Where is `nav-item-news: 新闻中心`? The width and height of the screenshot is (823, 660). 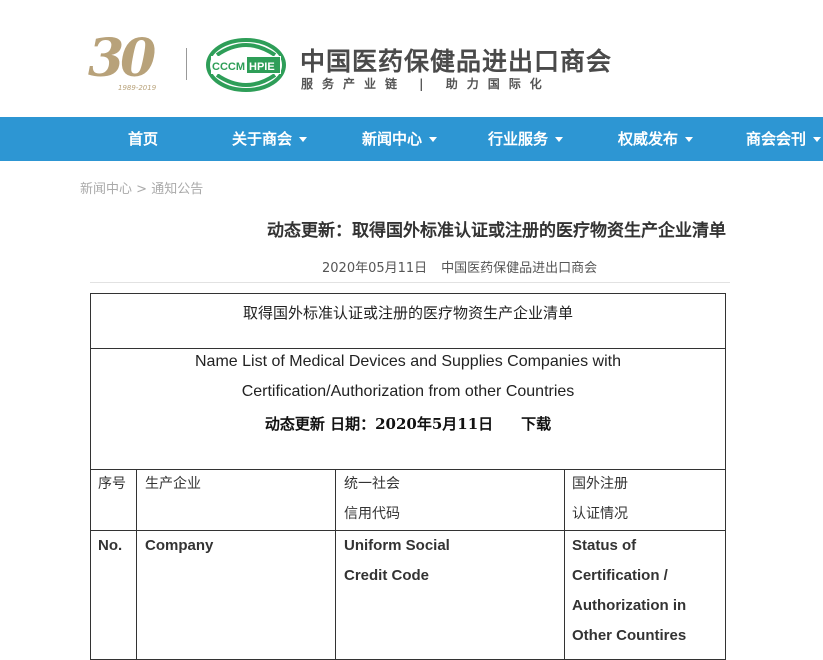
nav-item-news: 新闻中心 is located at coordinates (400, 139).